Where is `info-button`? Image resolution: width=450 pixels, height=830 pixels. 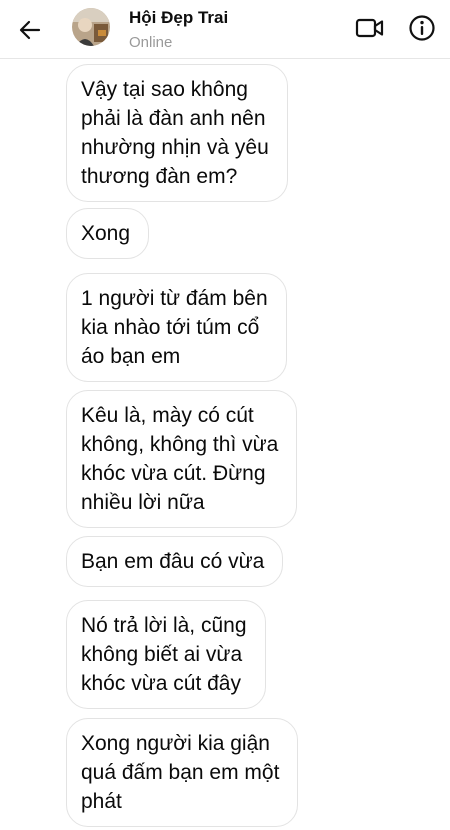 info-button is located at coordinates (422, 28).